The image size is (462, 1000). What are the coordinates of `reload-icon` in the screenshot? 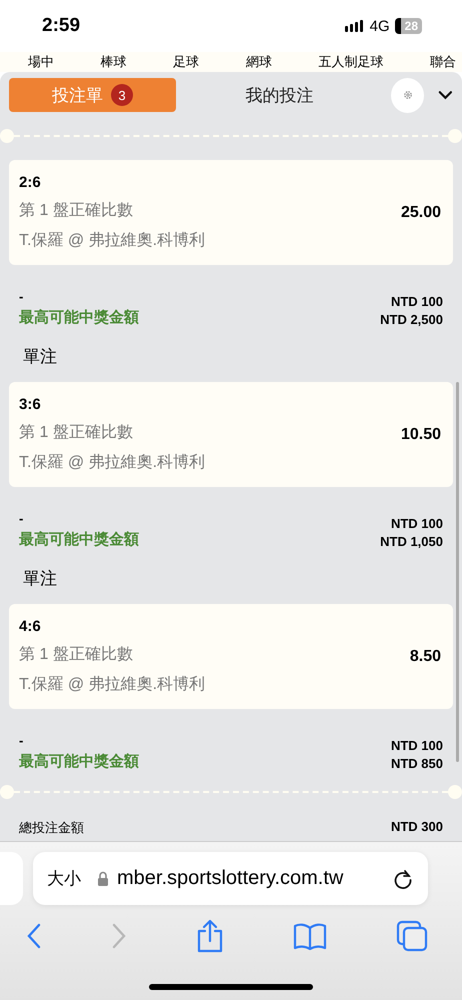 It's located at (403, 879).